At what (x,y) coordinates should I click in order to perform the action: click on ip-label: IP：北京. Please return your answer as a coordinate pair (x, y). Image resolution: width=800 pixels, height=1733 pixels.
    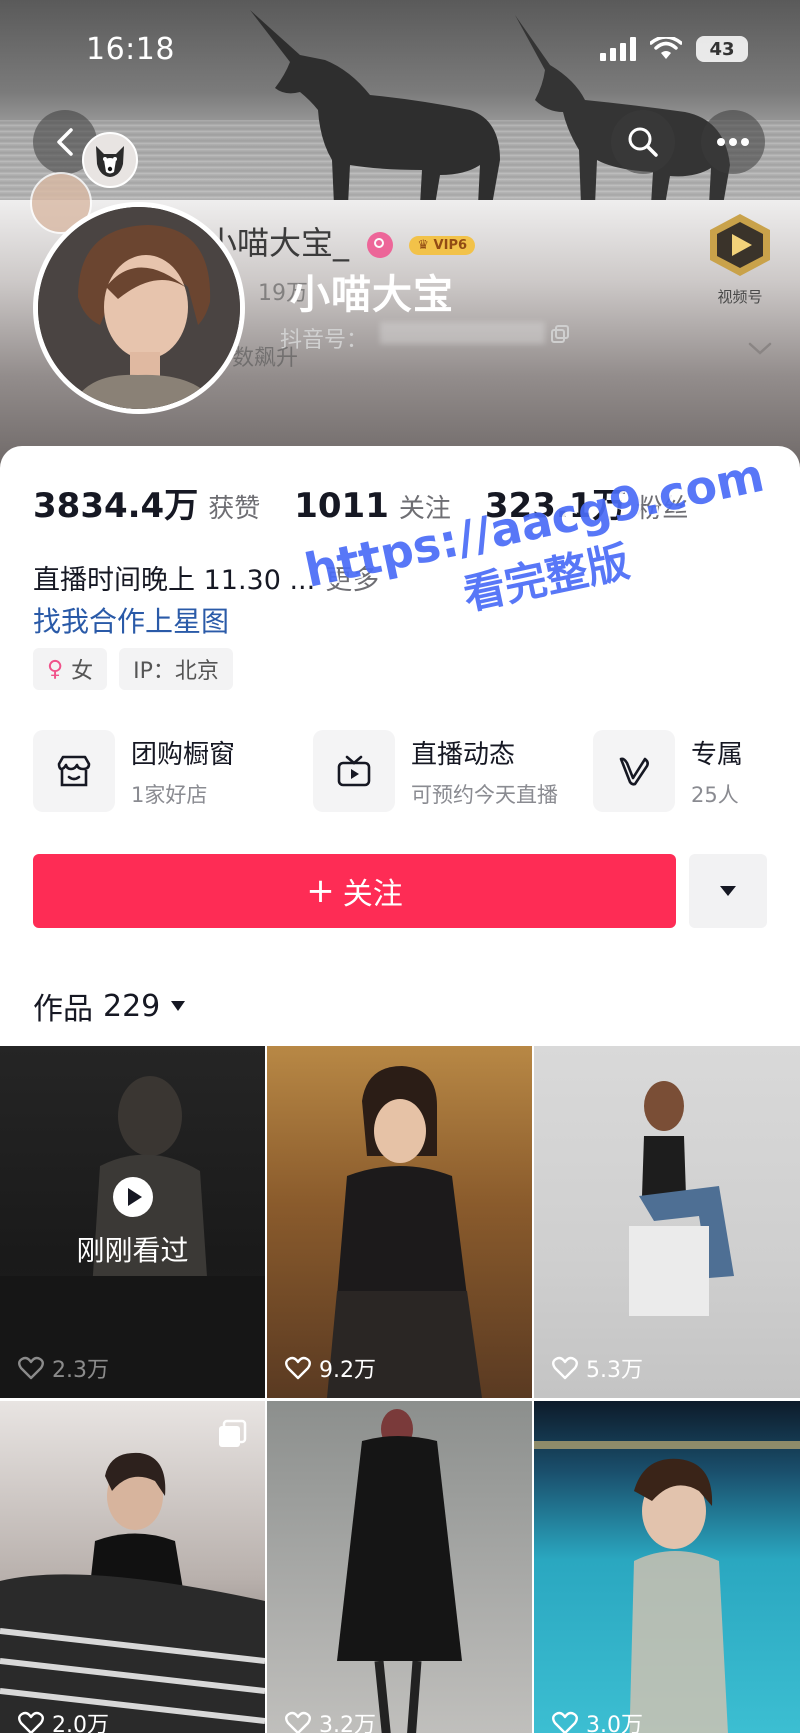
    Looking at the image, I should click on (176, 671).